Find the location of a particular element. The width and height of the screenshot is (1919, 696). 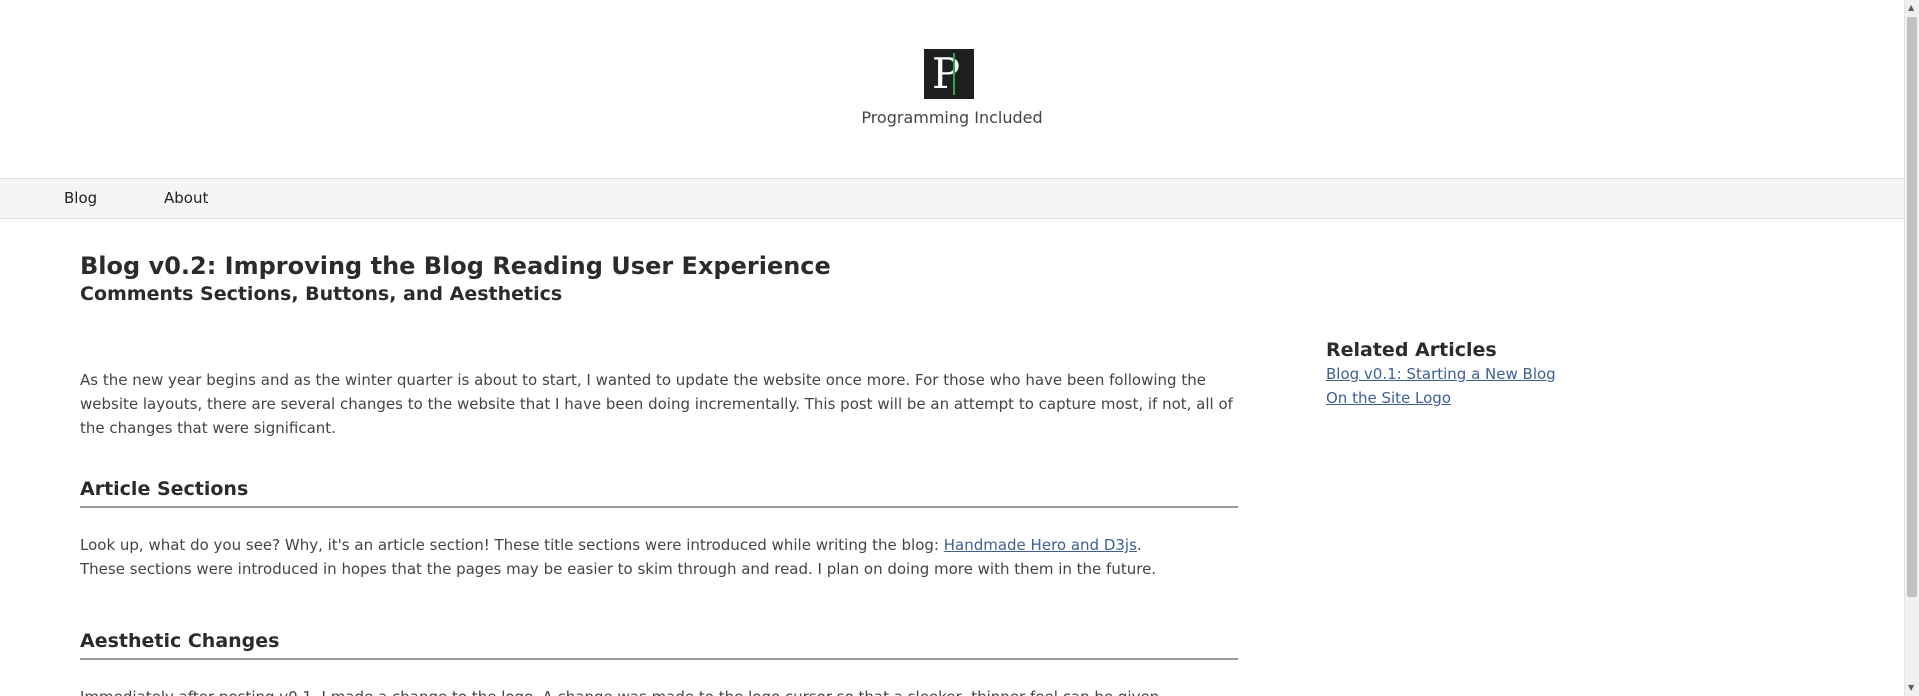

related-article-item: On the Site Logo is located at coordinates (1476, 398).